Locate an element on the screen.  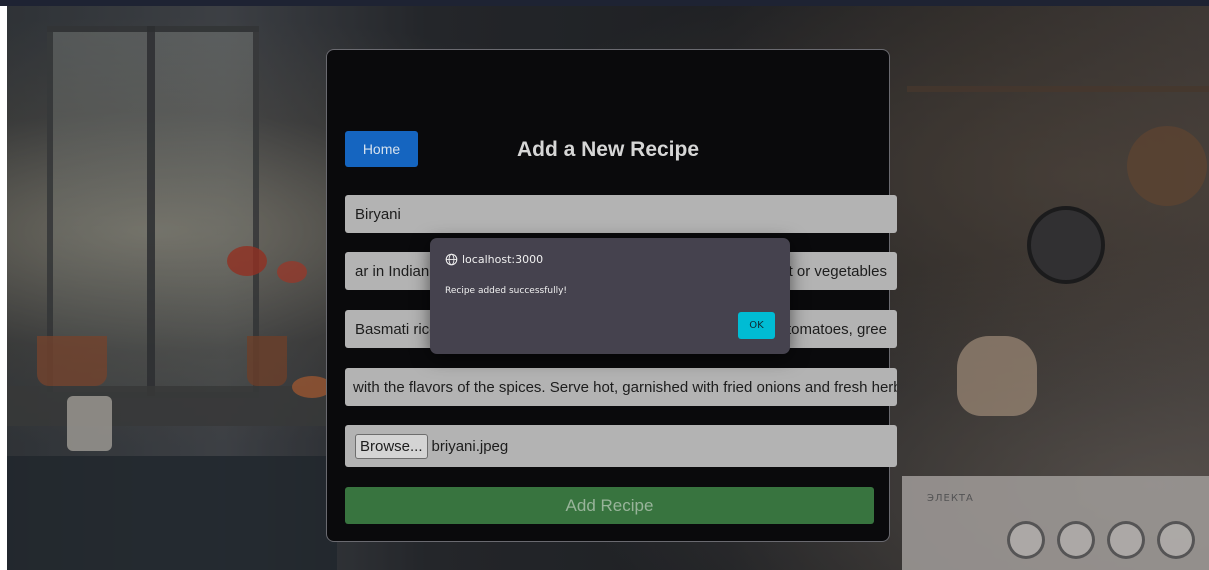
recipe-name-value: Biryani is located at coordinates (378, 214).